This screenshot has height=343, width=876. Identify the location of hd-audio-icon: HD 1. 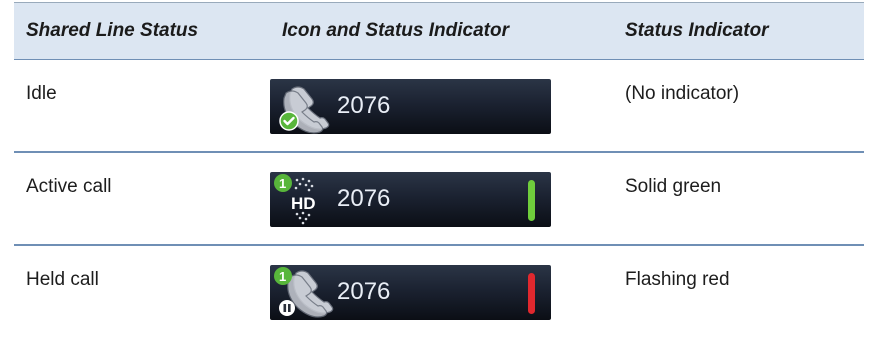
(295, 199).